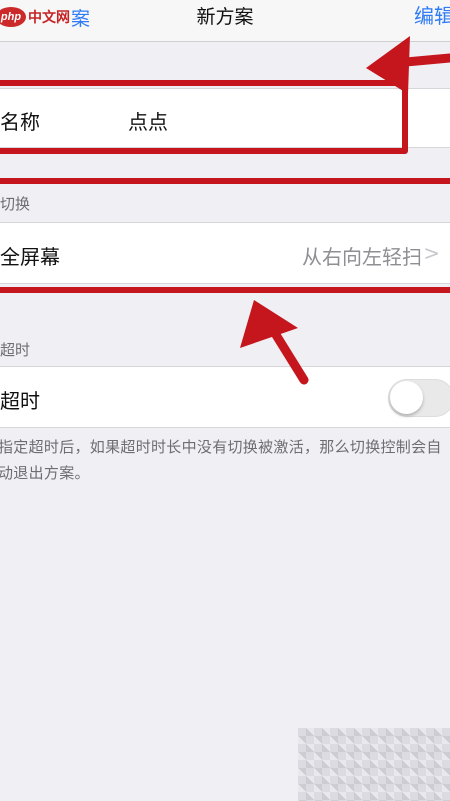  Describe the element at coordinates (374, 764) in the screenshot. I see `pixelated-watermark` at that location.